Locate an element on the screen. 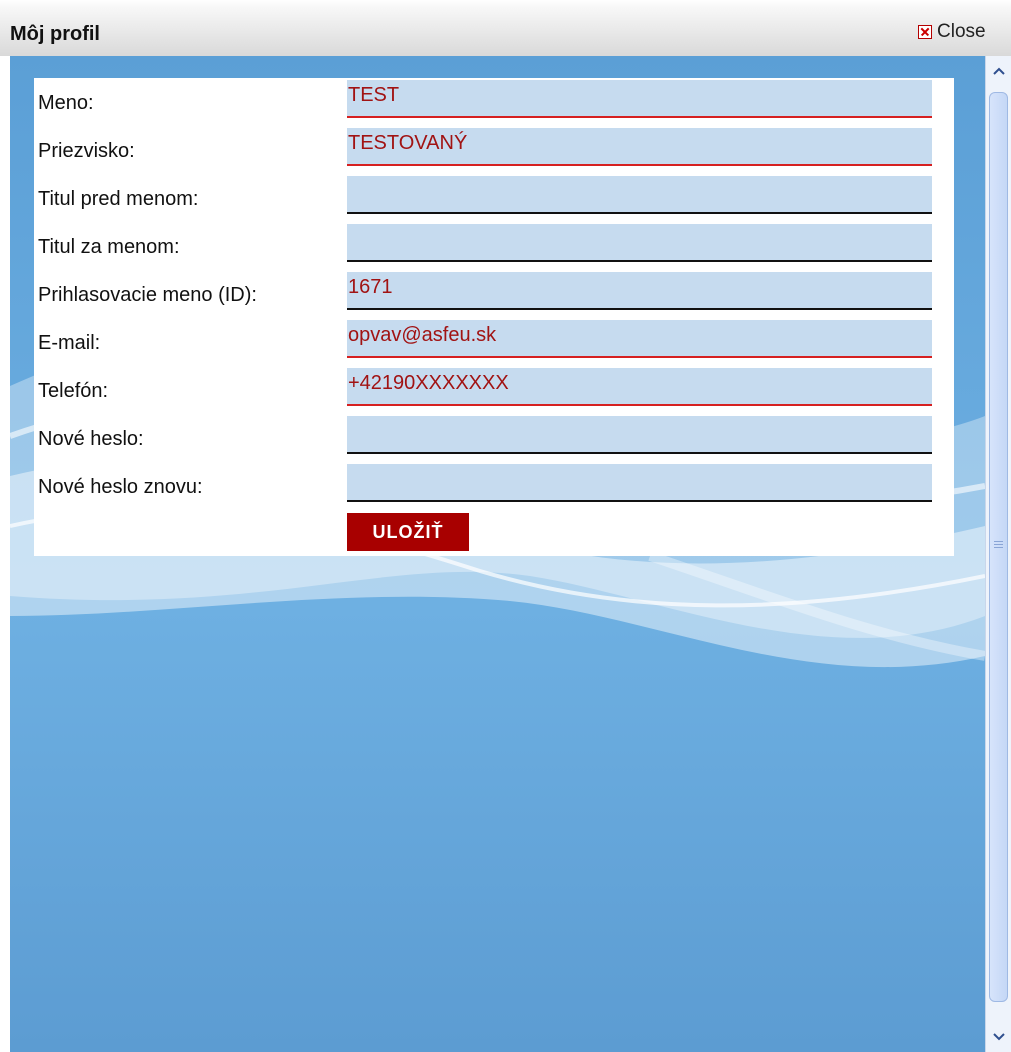  label-nove-heslo-znovu: Nové heslo znovu: is located at coordinates (120, 487).